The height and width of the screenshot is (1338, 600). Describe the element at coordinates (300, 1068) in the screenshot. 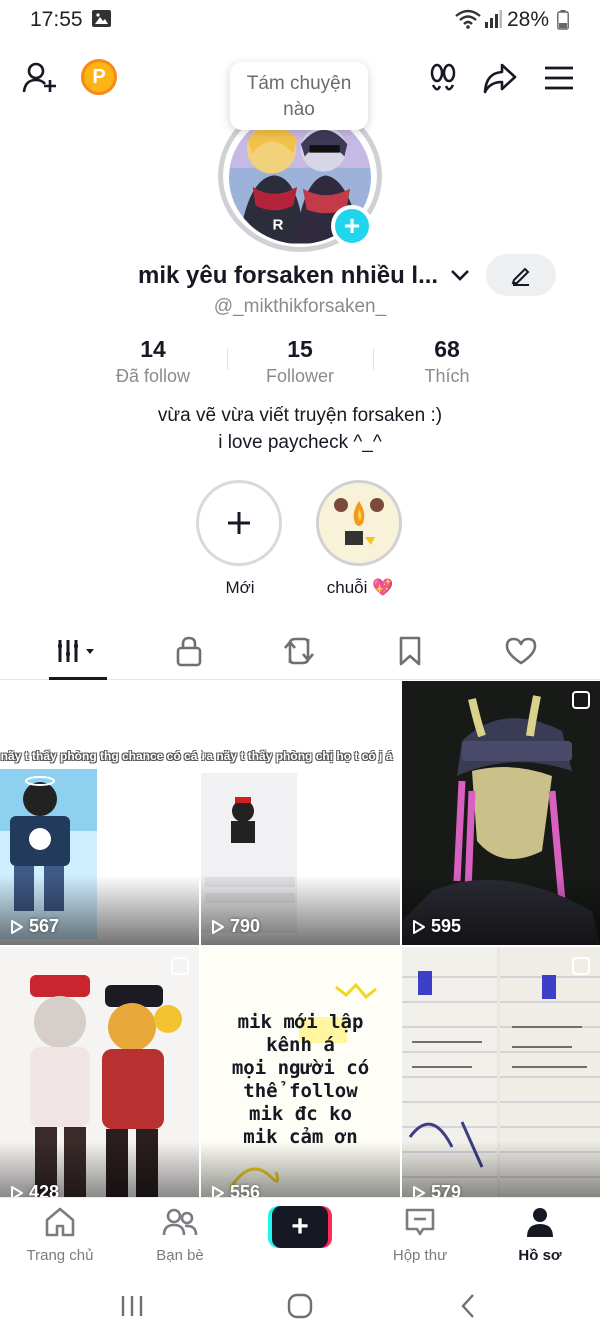

I see `overlay-line: mọi người có` at that location.